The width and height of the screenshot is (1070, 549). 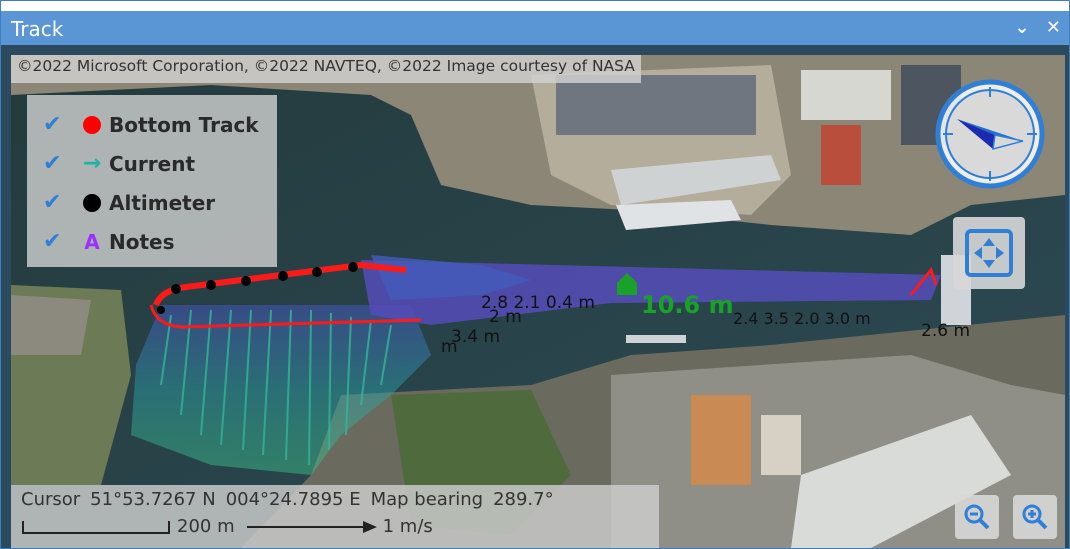 I want to click on zoom-out-icon, so click(x=977, y=517).